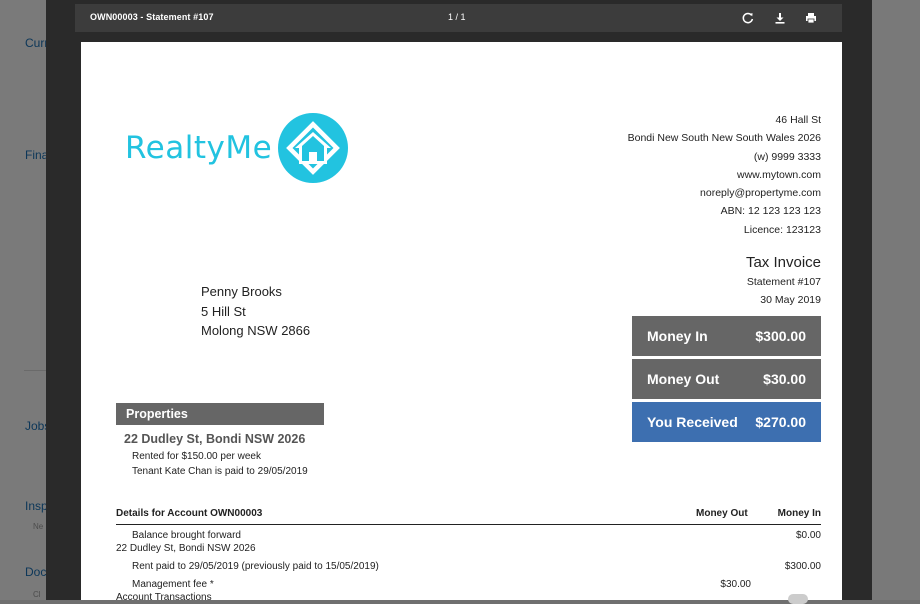 The image size is (920, 604). I want to click on properties-heading-label: Properties, so click(157, 414).